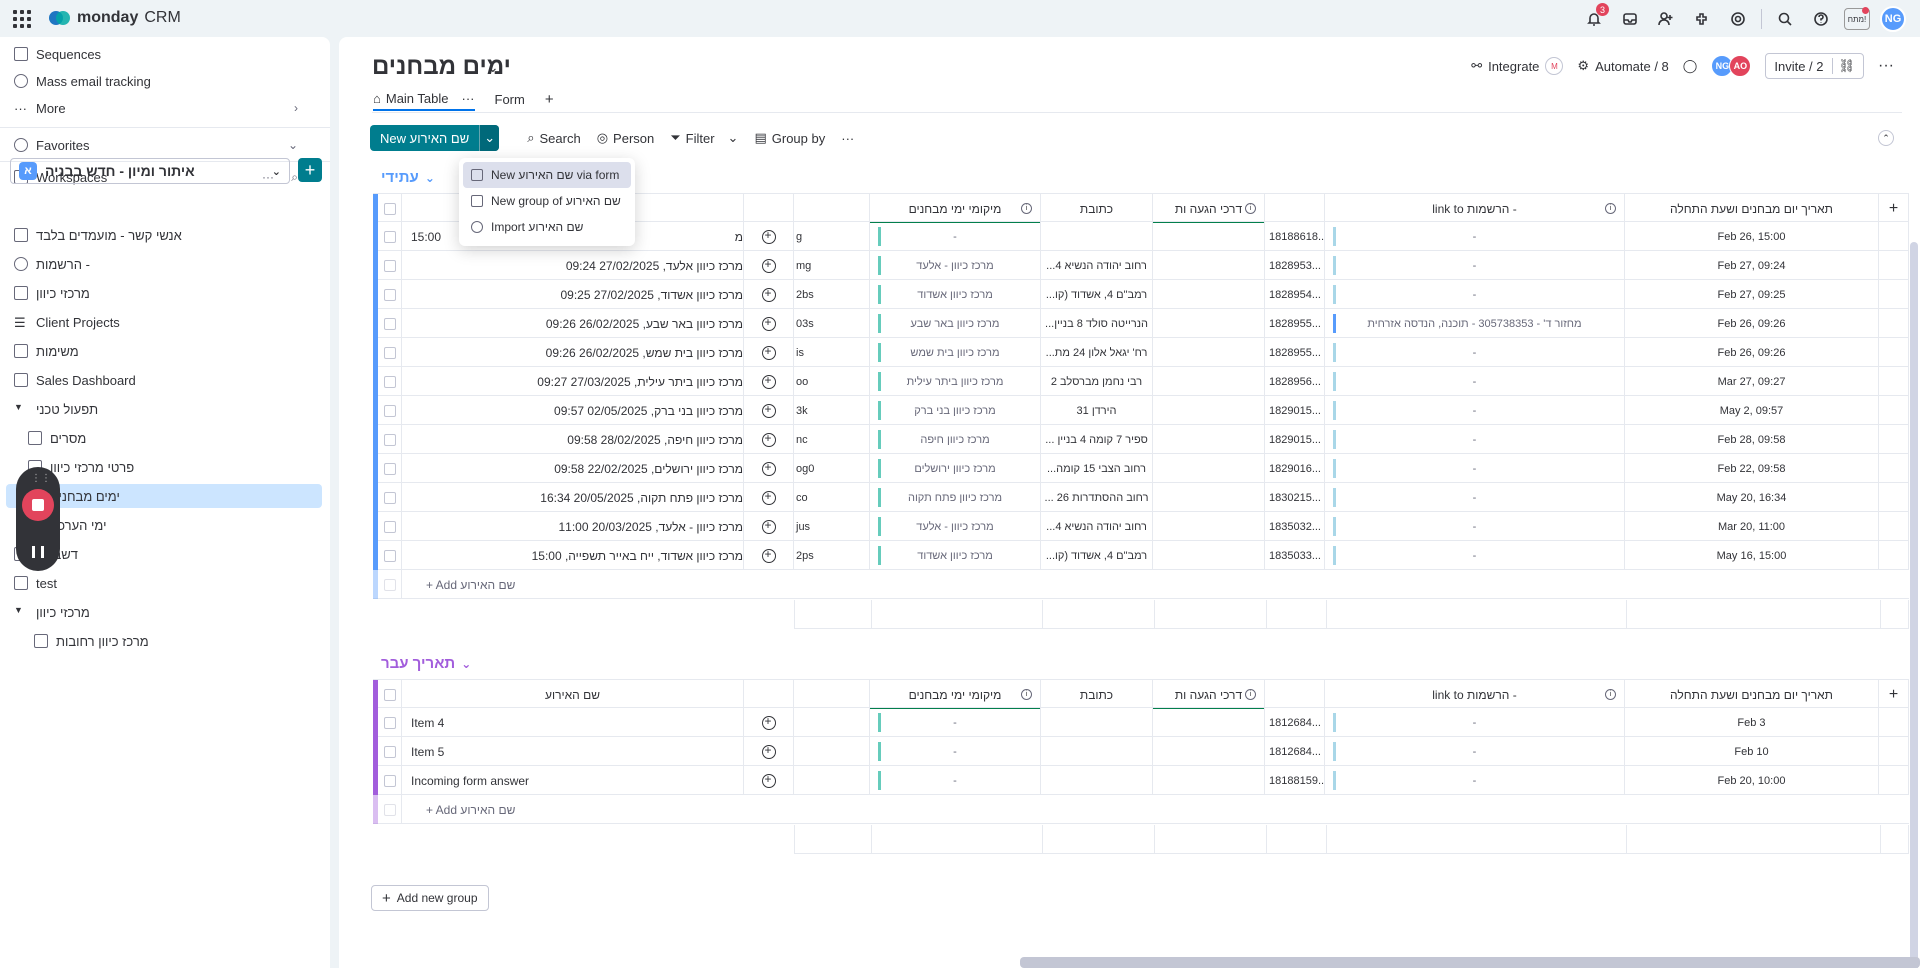  Describe the element at coordinates (400, 177) in the screenshot. I see `group-title: עתידי` at that location.